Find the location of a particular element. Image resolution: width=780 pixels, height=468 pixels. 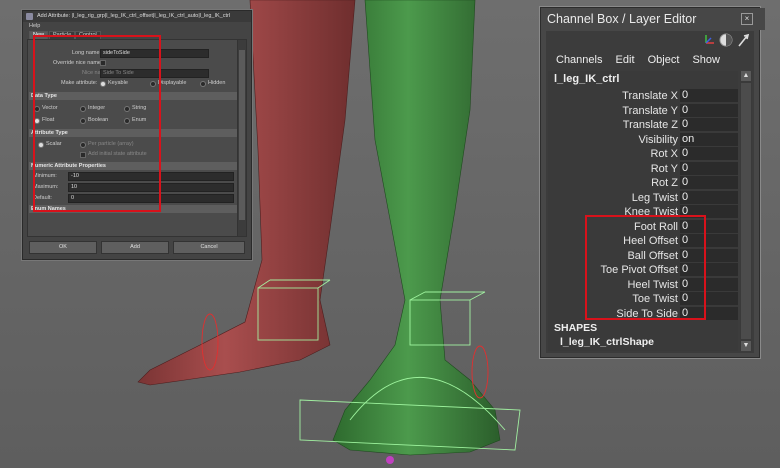

string-radio is located at coordinates (127, 109).